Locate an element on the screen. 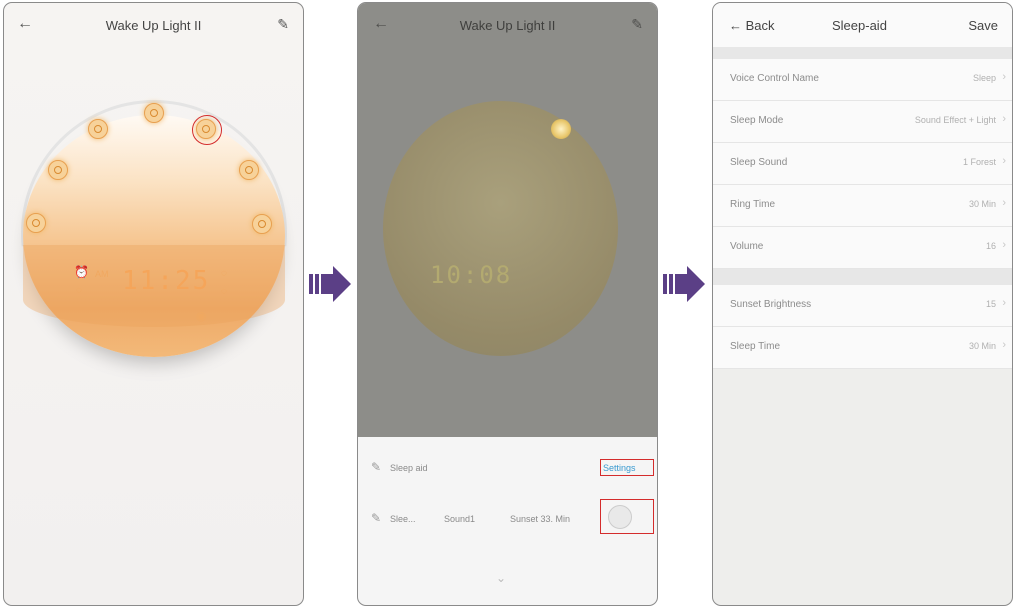 The image size is (1015, 609). list-item: Sleep Time 30 Min › is located at coordinates (862, 348).